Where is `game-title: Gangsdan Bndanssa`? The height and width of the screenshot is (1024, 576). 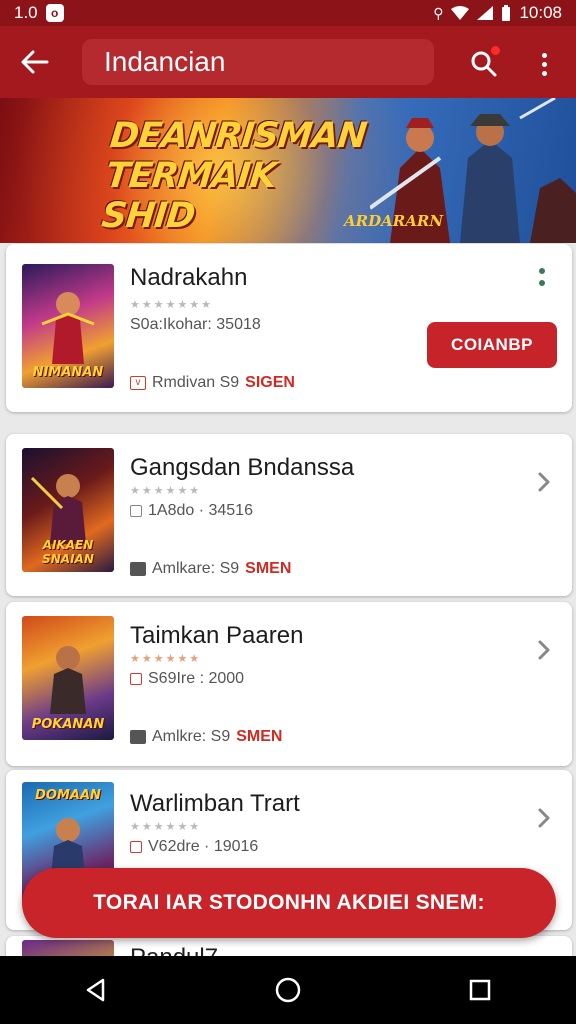 game-title: Gangsdan Bndanssa is located at coordinates (242, 467).